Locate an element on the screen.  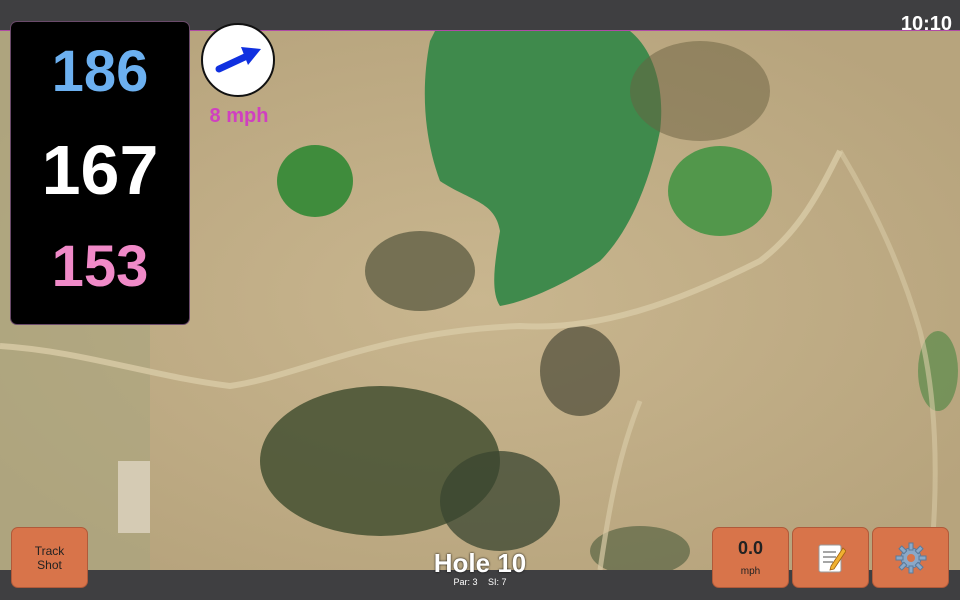
arrow-icon is located at coordinates (238, 60).